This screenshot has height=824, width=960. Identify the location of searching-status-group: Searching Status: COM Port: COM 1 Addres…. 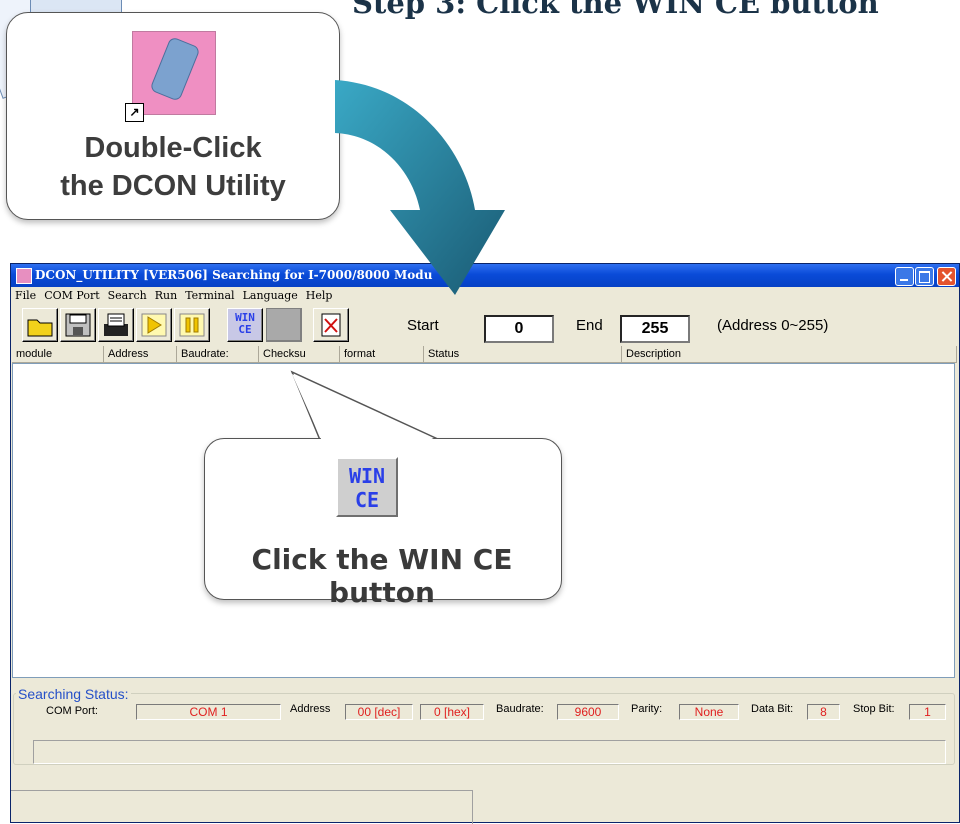
(484, 725).